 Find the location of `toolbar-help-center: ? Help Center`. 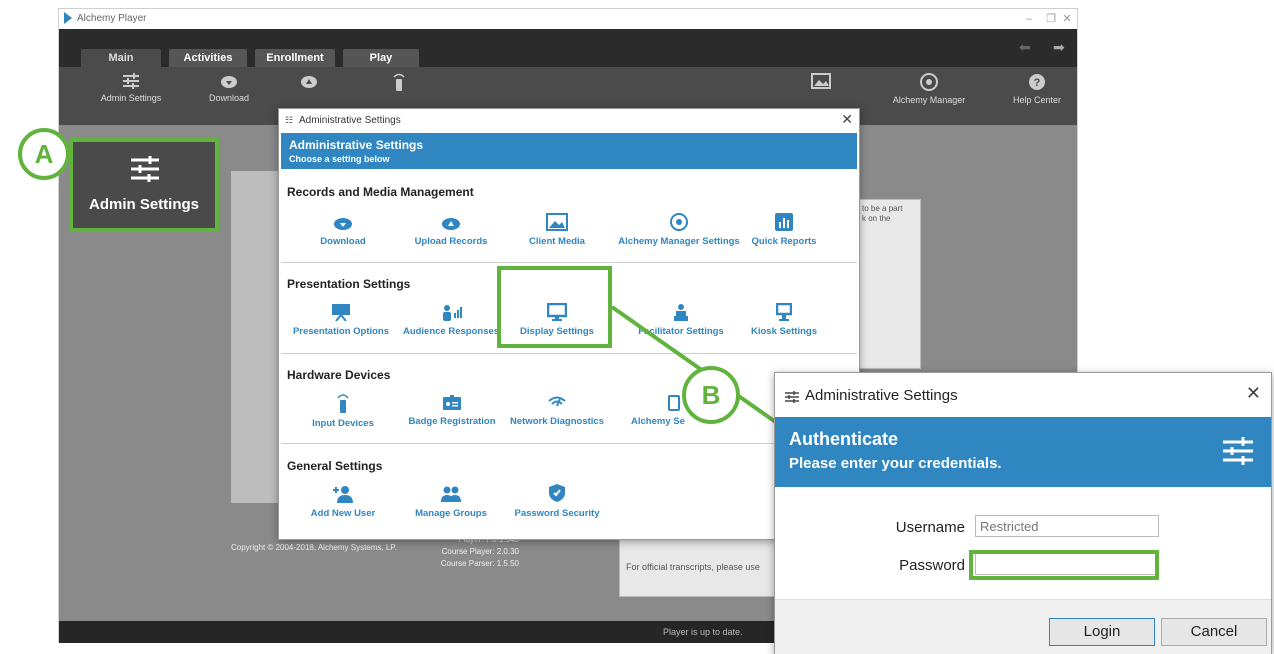

toolbar-help-center: ? Help Center is located at coordinates (1037, 89).